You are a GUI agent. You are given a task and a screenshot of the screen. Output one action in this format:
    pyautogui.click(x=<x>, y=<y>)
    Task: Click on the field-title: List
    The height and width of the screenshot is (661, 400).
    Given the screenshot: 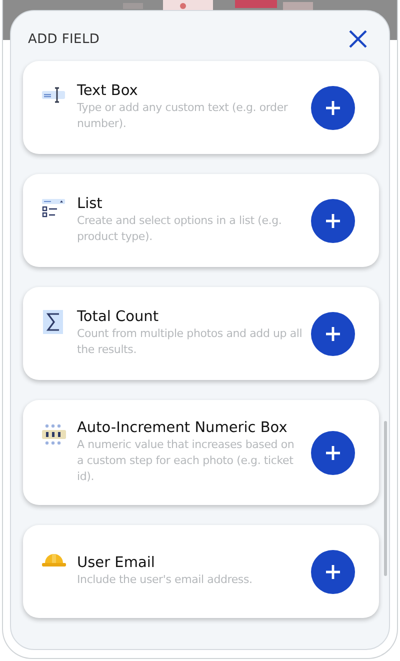 What is the action you would take?
    pyautogui.click(x=90, y=204)
    